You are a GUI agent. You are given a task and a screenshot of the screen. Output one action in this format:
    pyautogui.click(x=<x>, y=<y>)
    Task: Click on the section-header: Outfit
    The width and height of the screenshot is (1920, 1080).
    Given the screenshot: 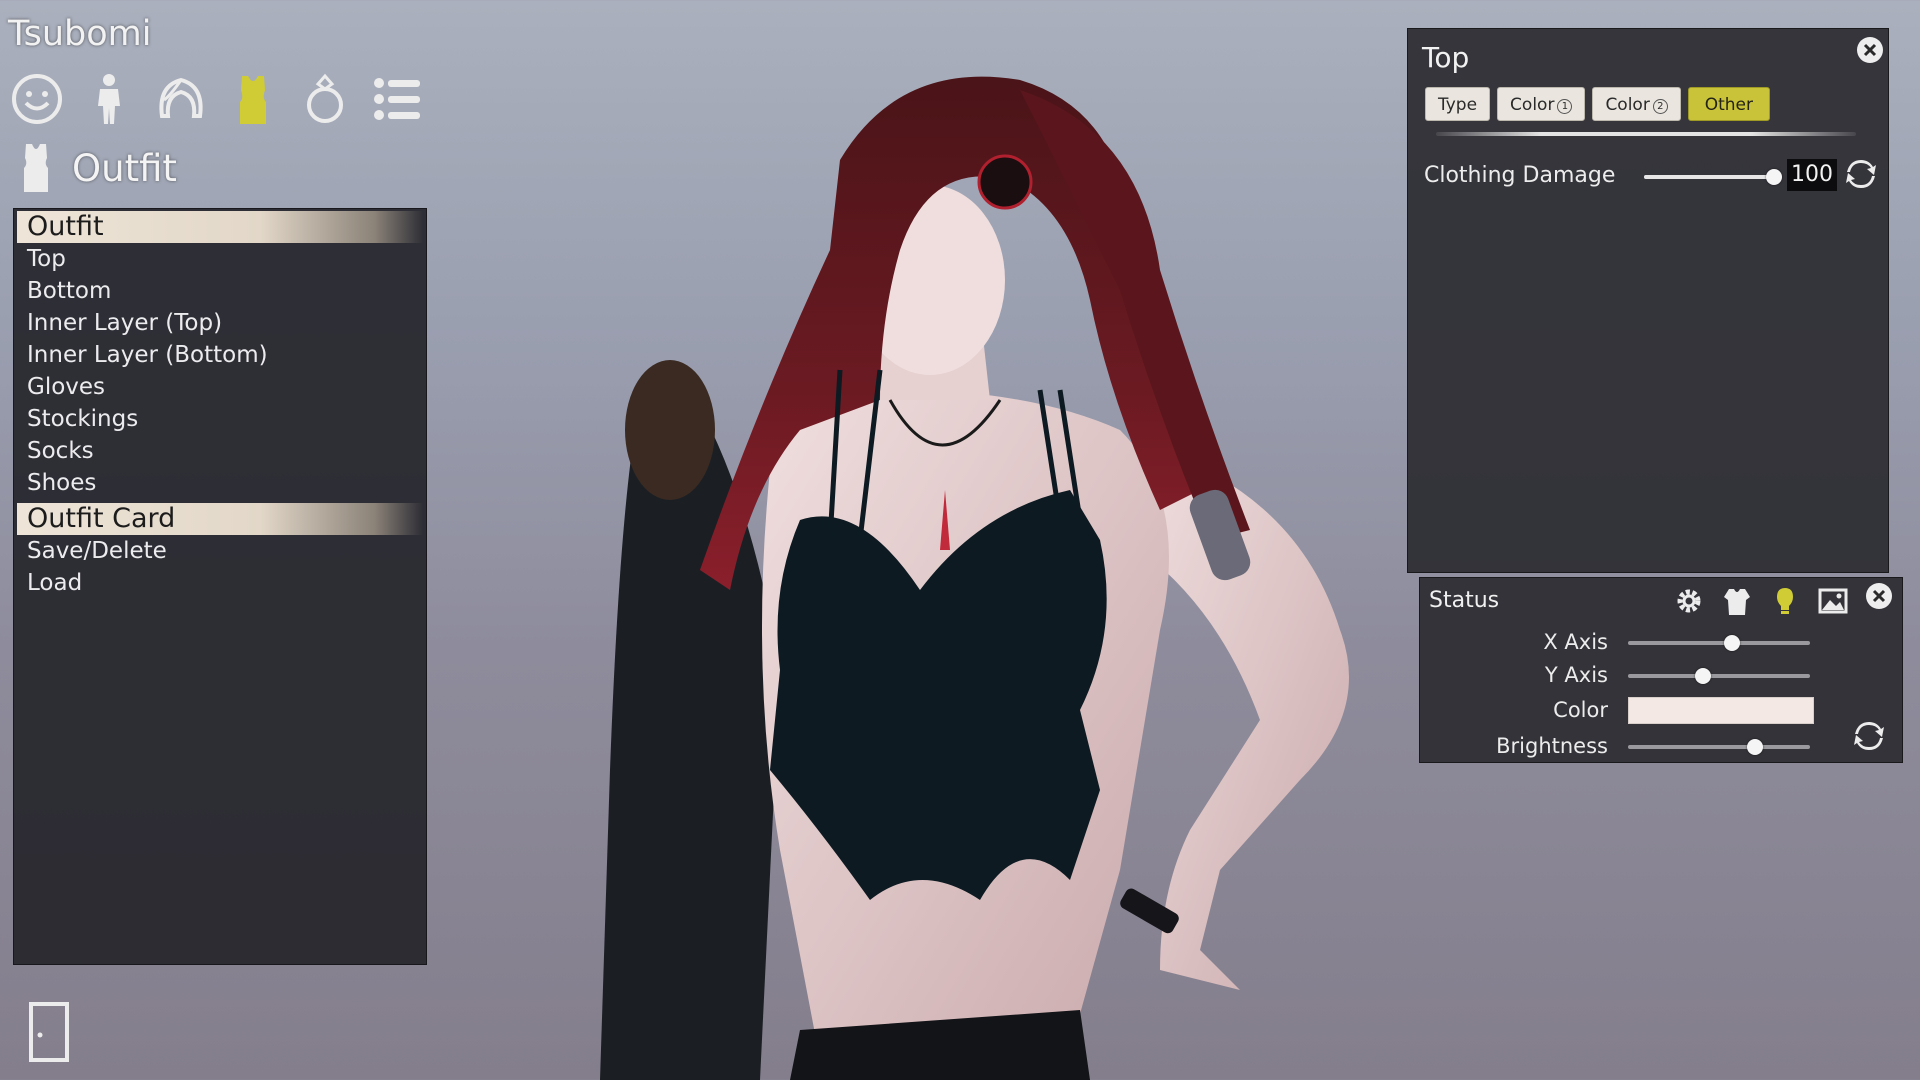 What is the action you would take?
    pyautogui.click(x=95, y=168)
    